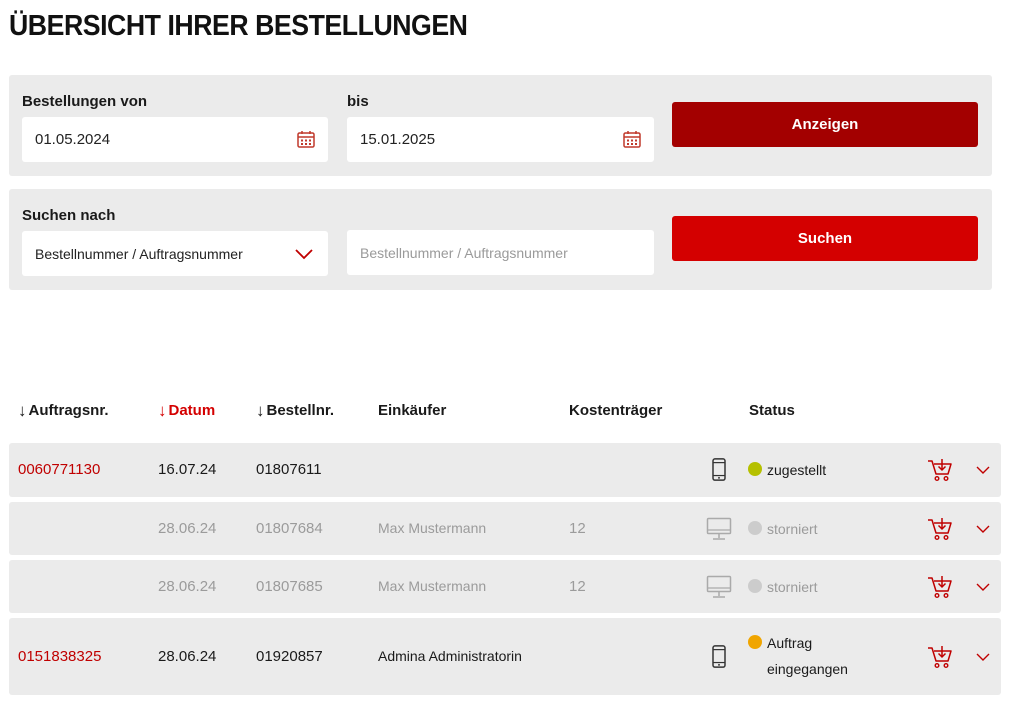 The height and width of the screenshot is (702, 1024). Describe the element at coordinates (398, 139) in the screenshot. I see `to-date-value: 15.01.2025` at that location.